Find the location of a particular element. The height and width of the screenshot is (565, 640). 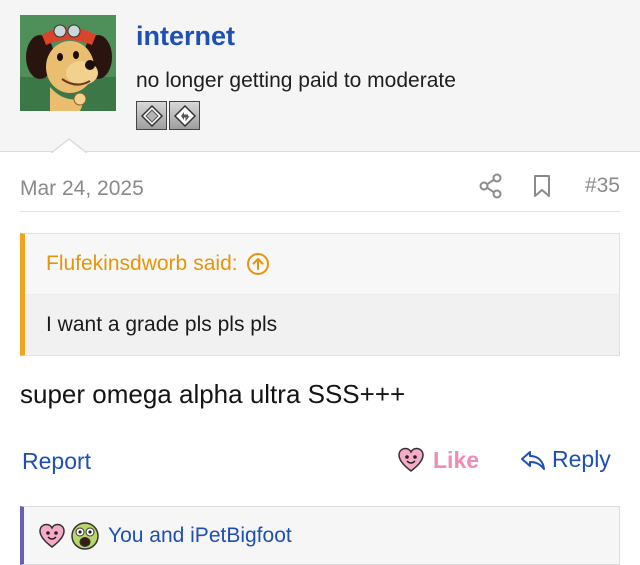

like-label: Like is located at coordinates (456, 459).